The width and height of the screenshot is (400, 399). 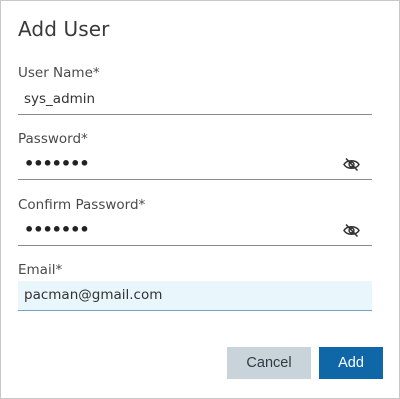 What do you see at coordinates (195, 100) in the screenshot?
I see `user-name-field: sys_admin` at bounding box center [195, 100].